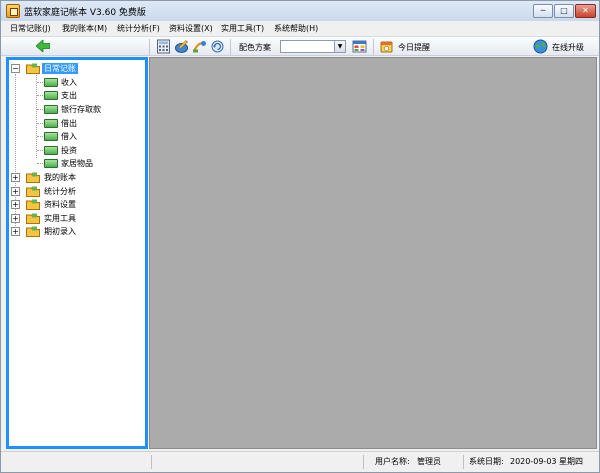 The width and height of the screenshot is (600, 473). What do you see at coordinates (69, 150) in the screenshot?
I see `tree-node-label: 投资` at bounding box center [69, 150].